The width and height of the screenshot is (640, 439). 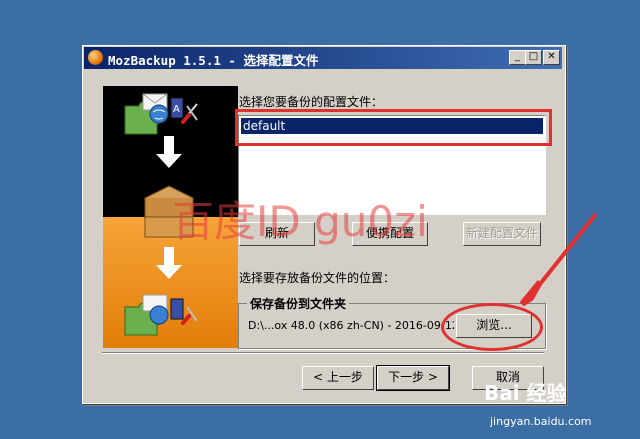 I want to click on title-bar: MozBackup 1.5.1 - 选择配置文件 _ □ ✕, so click(x=323, y=58).